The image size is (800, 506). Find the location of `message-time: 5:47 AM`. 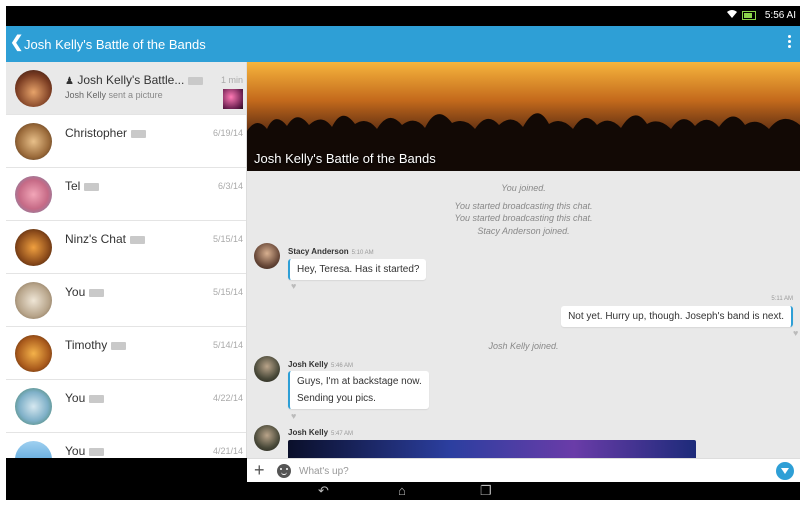

message-time: 5:47 AM is located at coordinates (342, 434).